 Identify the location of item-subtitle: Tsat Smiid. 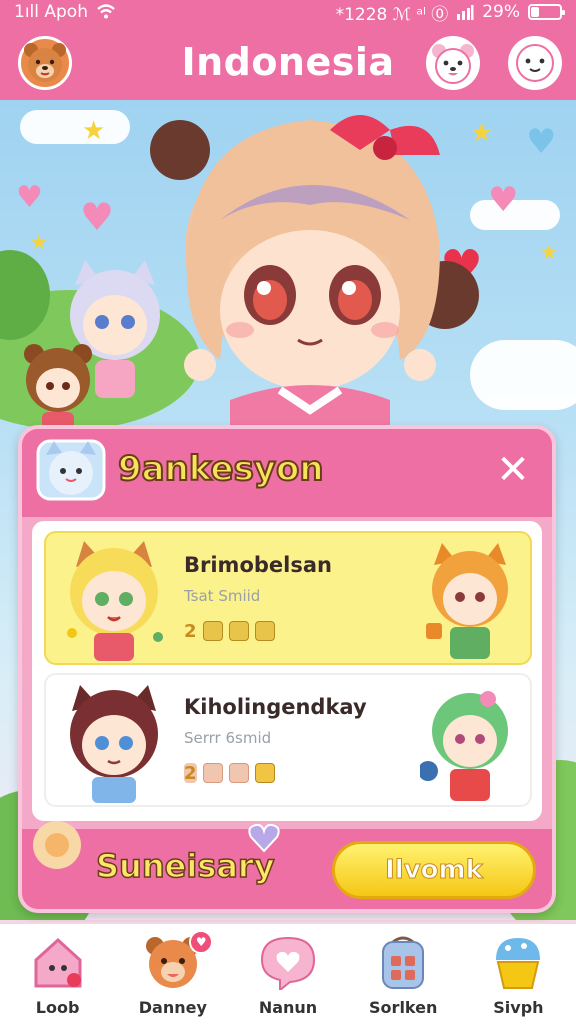
(222, 596).